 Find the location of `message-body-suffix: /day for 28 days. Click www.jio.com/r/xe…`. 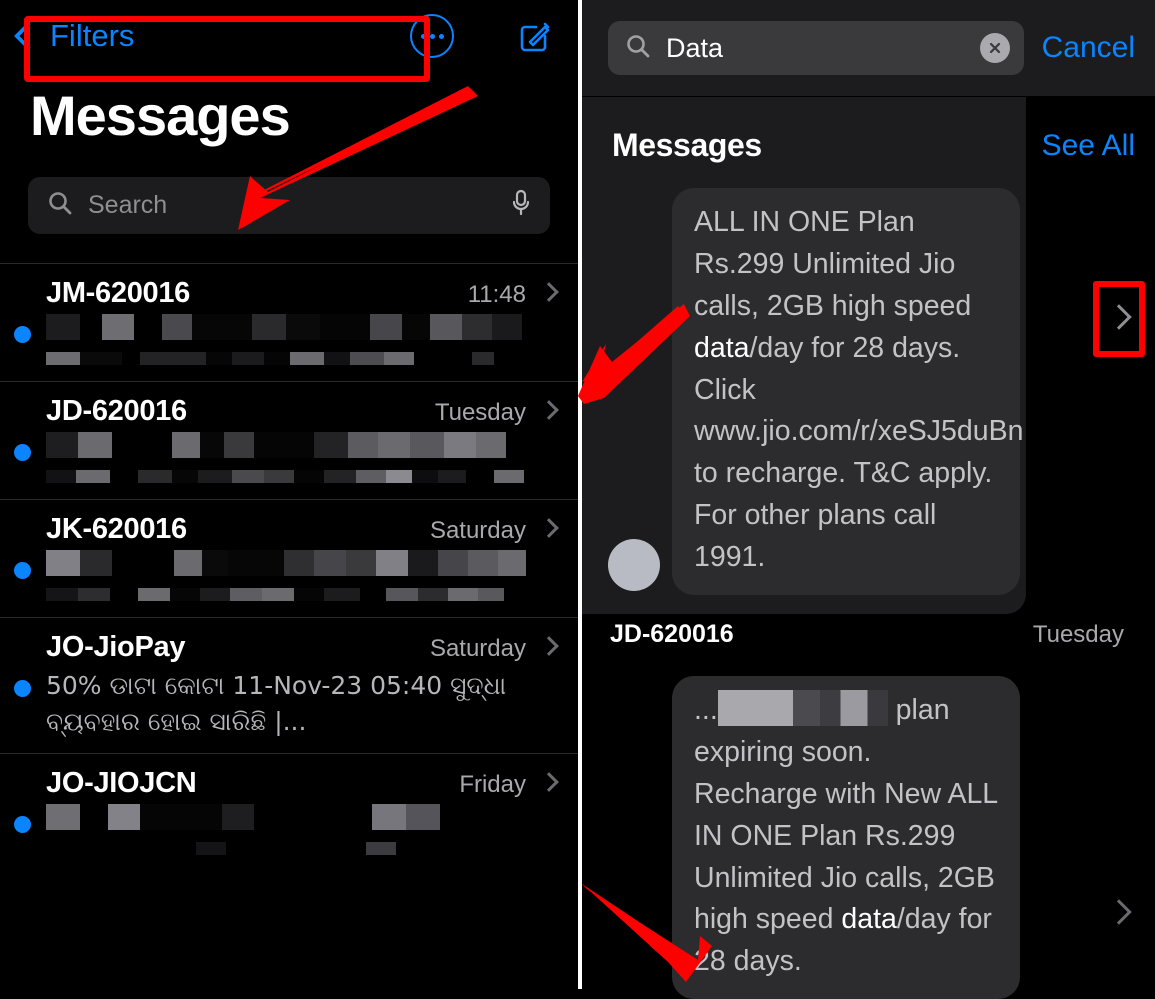

message-body-suffix: /day for 28 days. Click www.jio.com/r/xe… is located at coordinates (859, 452).